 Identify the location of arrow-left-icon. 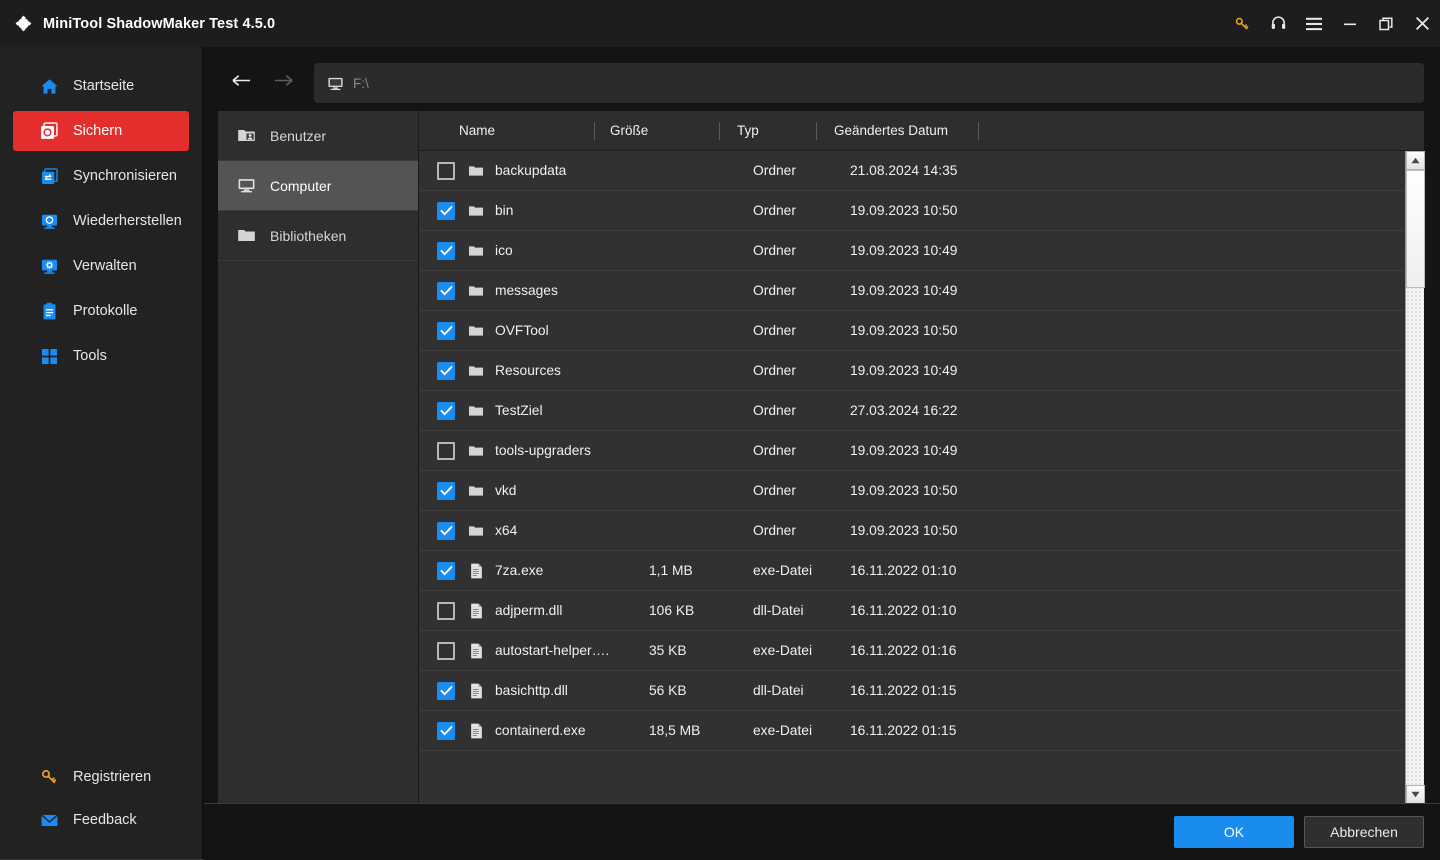
(241, 83).